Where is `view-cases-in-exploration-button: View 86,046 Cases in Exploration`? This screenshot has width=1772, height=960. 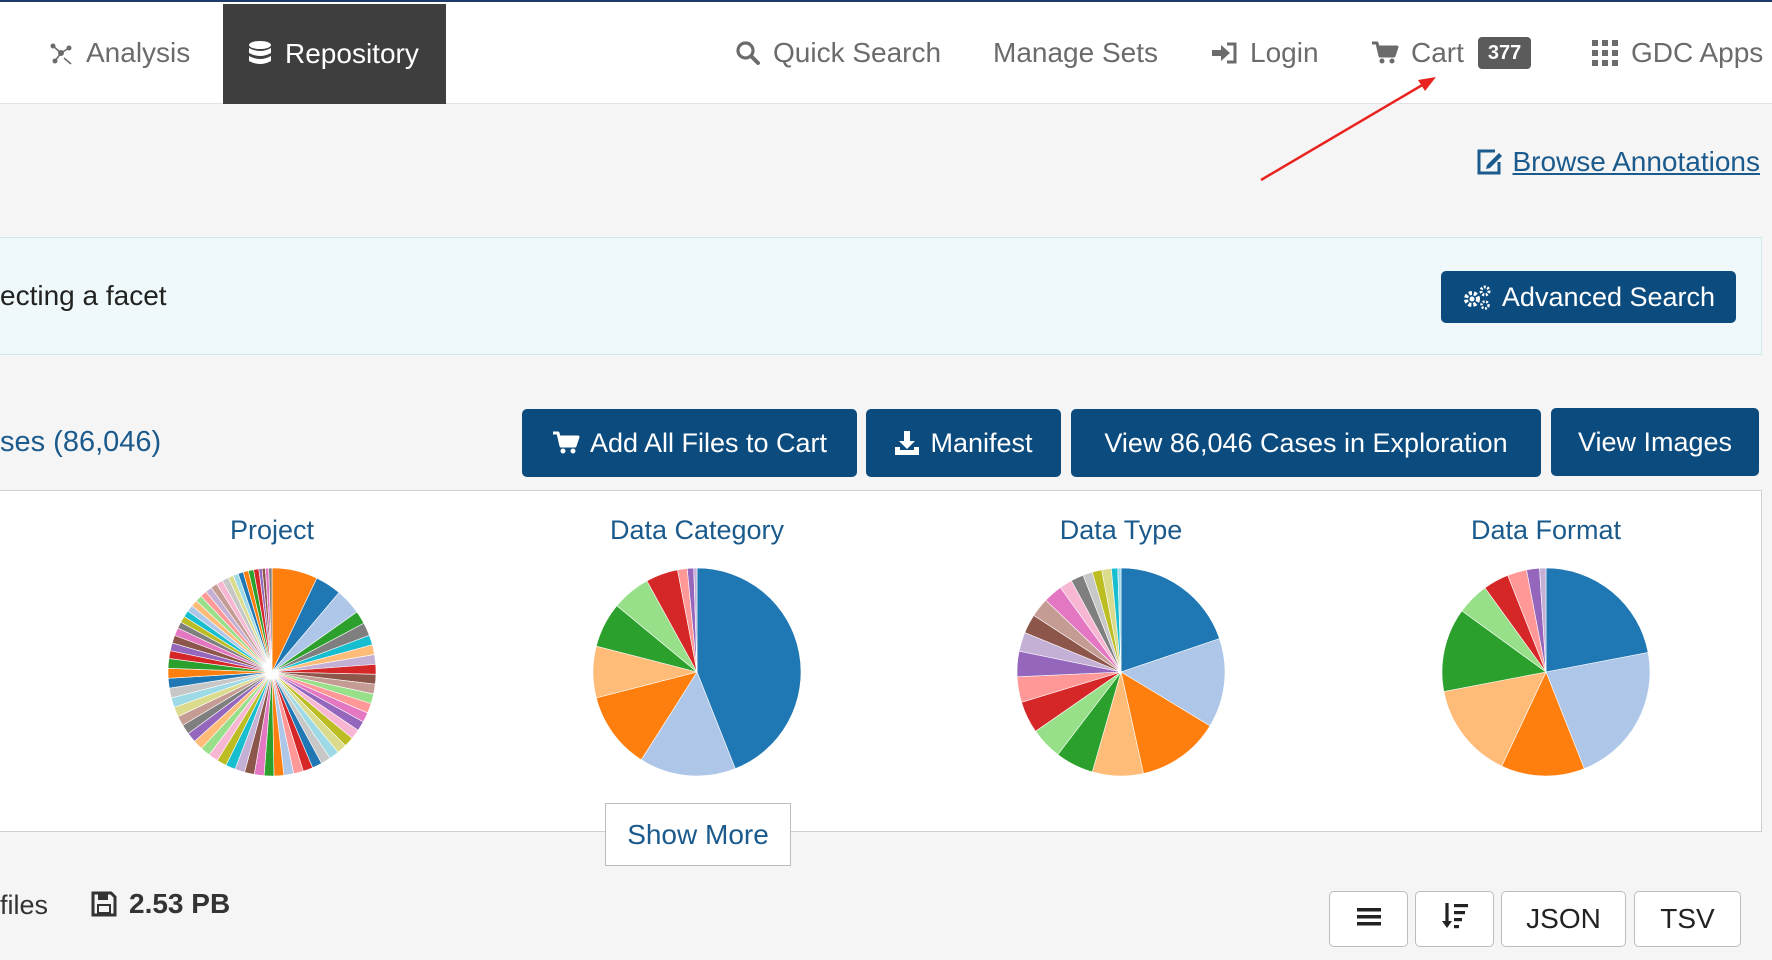
view-cases-in-exploration-button: View 86,046 Cases in Exploration is located at coordinates (1306, 443).